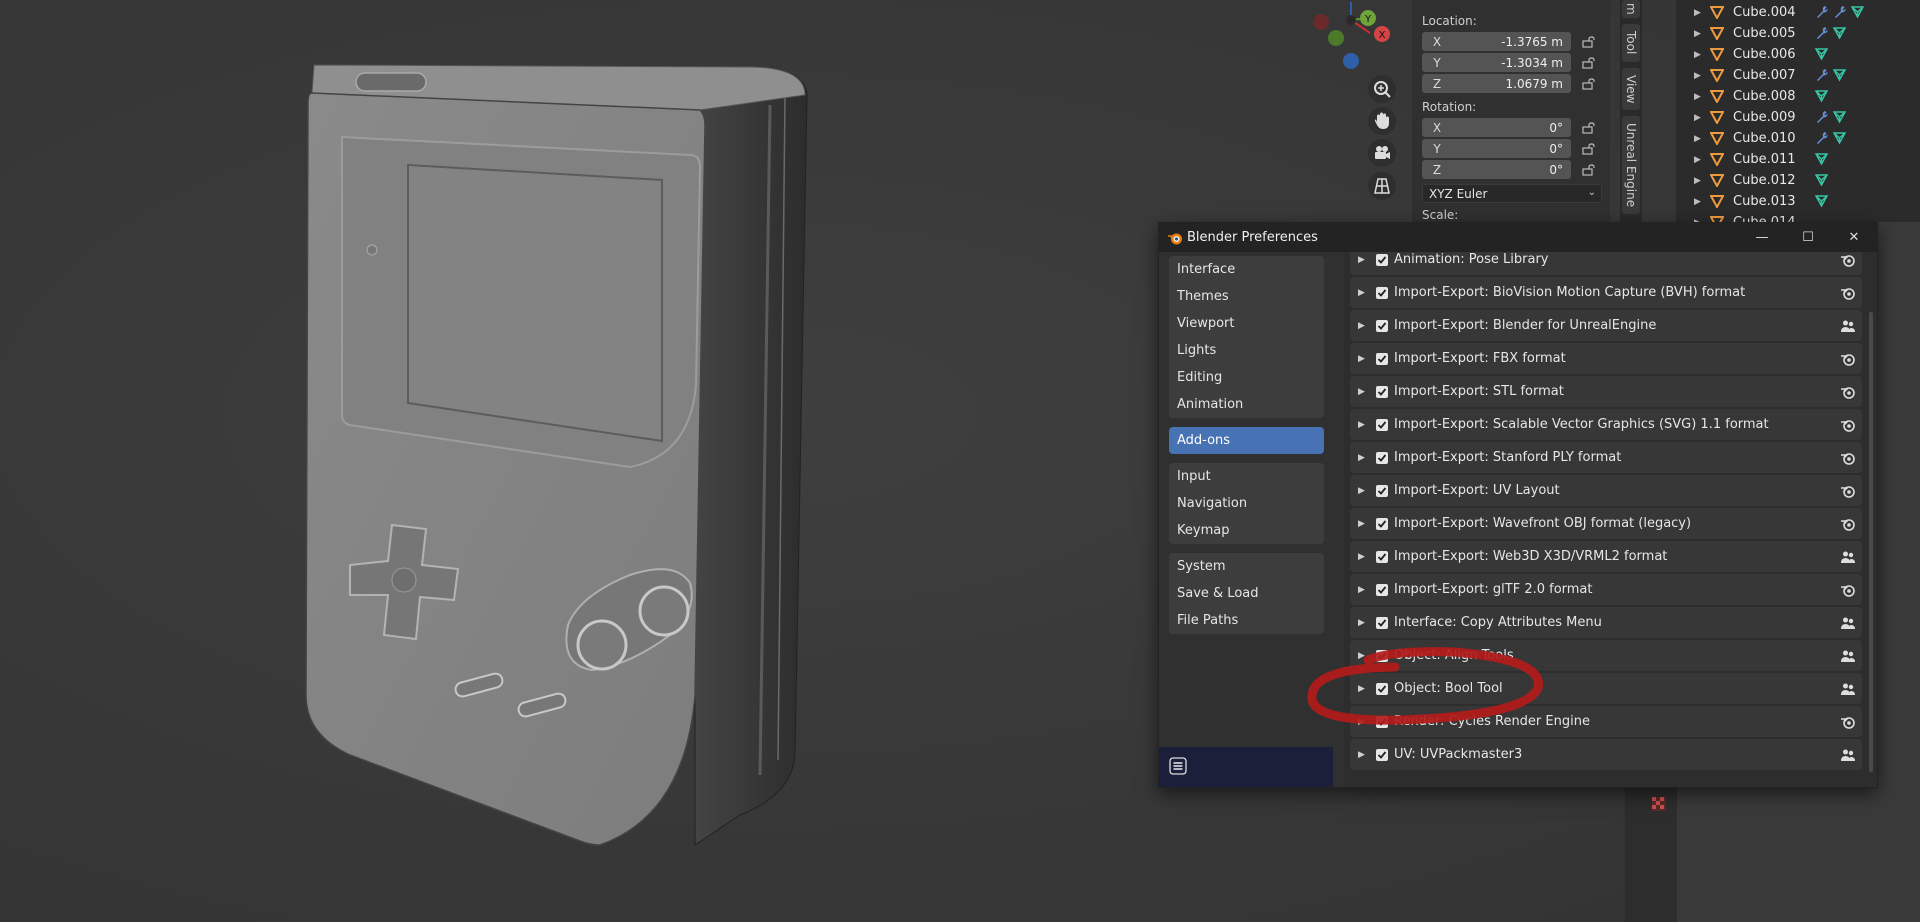  What do you see at coordinates (1246, 503) in the screenshot?
I see `nav-item-navigation: Navigation` at bounding box center [1246, 503].